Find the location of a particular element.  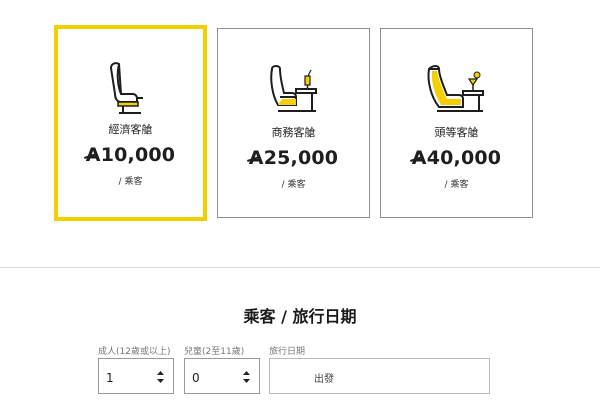

cabin-price: A10,000 is located at coordinates (130, 155).